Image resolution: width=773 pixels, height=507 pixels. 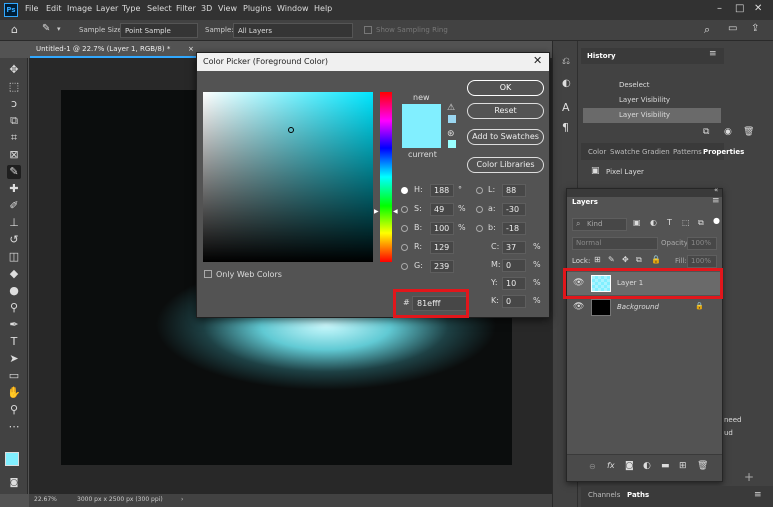 I want to click on tab-properties: Properties, so click(x=723, y=152).